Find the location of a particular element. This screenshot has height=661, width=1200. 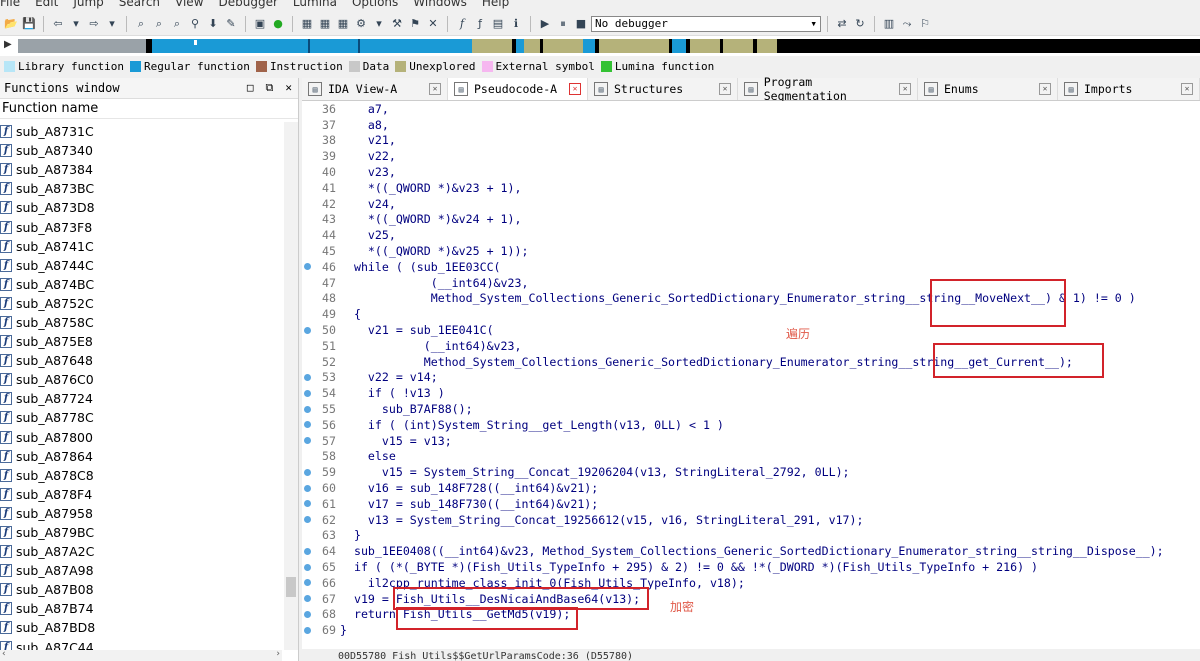

code-line: 61 v17 = sub_148F730((__int64)&v21); is located at coordinates (751, 504).